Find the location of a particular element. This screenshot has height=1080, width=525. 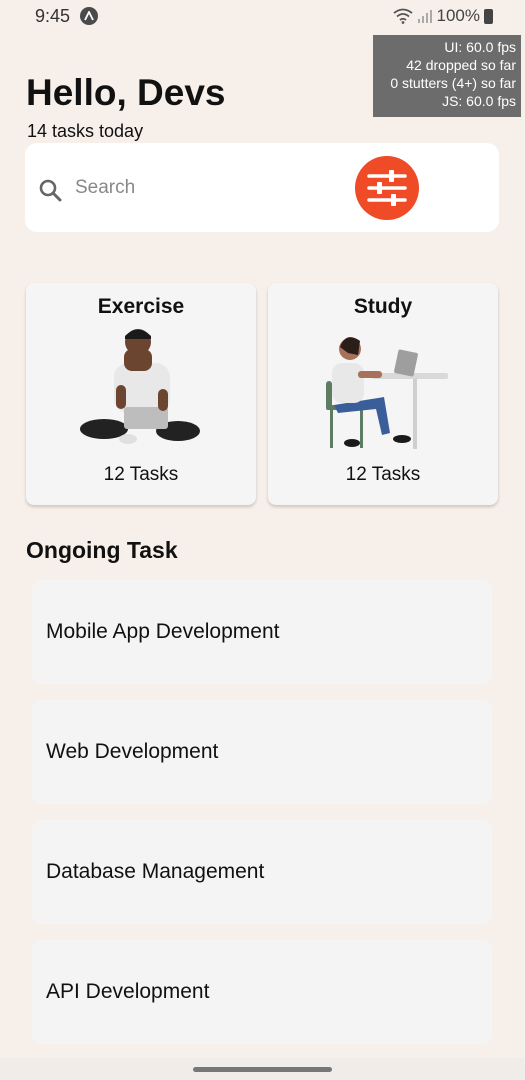

greeting-title: Hello, Devs is located at coordinates (126, 92).